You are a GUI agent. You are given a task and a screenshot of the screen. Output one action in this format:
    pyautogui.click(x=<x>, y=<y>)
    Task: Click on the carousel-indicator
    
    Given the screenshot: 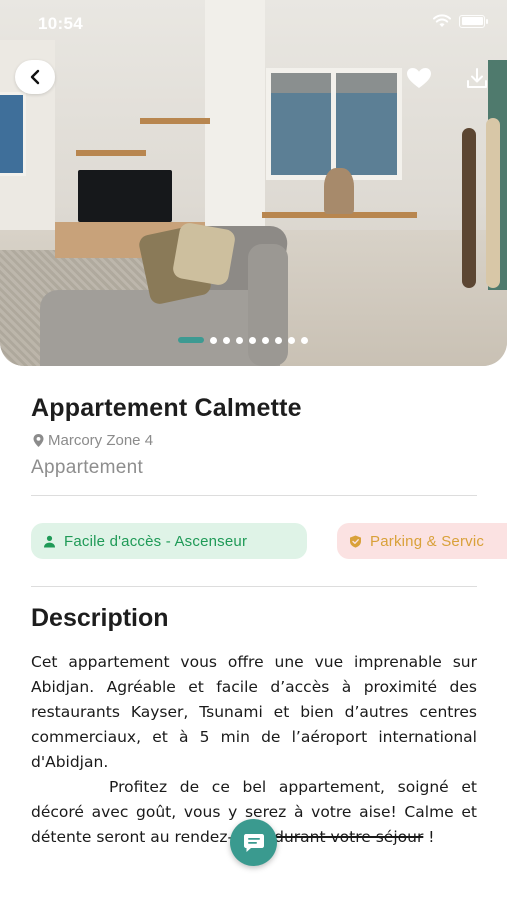 What is the action you would take?
    pyautogui.click(x=243, y=340)
    